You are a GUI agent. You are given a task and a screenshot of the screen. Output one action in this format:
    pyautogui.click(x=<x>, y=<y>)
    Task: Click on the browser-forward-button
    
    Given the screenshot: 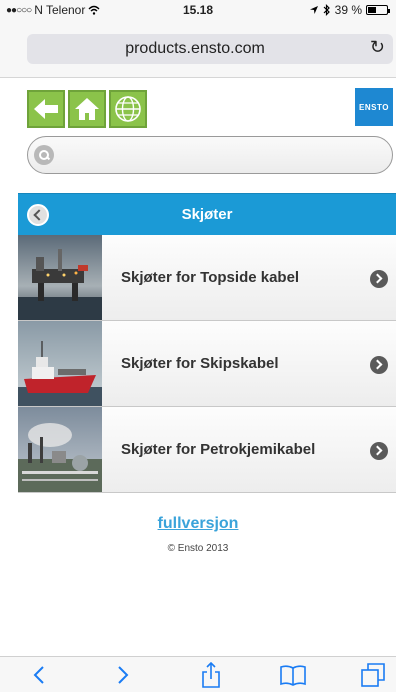 What is the action you would take?
    pyautogui.click(x=123, y=675)
    